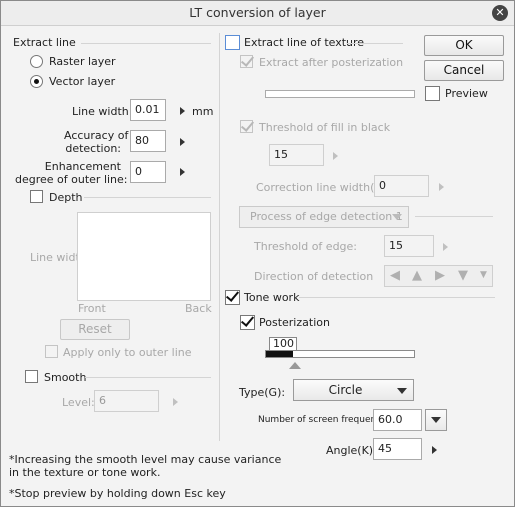 The image size is (515, 507). What do you see at coordinates (198, 308) in the screenshot?
I see `graph-back-label: Back` at bounding box center [198, 308].